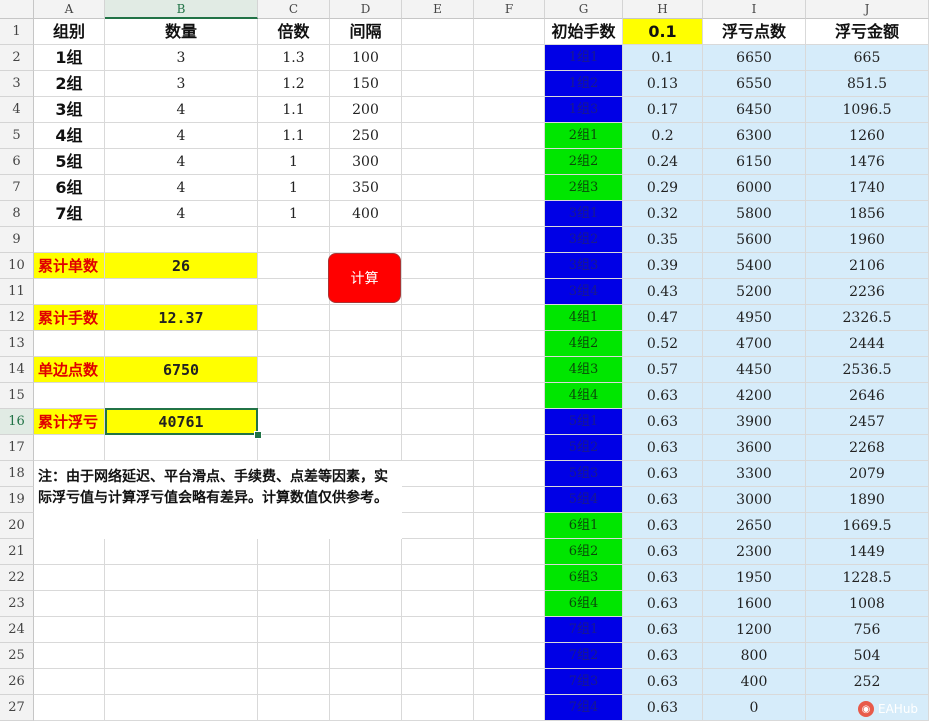 The image size is (929, 725). Describe the element at coordinates (509, 422) in the screenshot. I see `cell-f16` at that location.